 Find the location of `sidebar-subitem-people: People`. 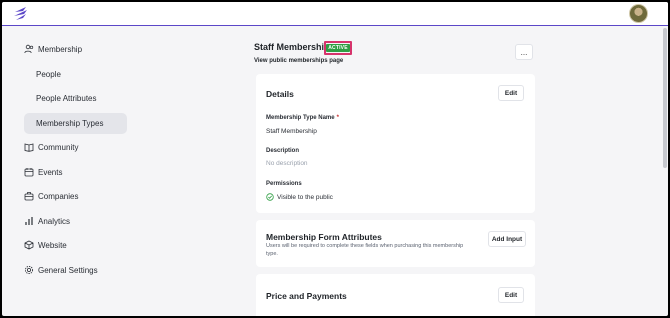

sidebar-subitem-people: People is located at coordinates (48, 74).